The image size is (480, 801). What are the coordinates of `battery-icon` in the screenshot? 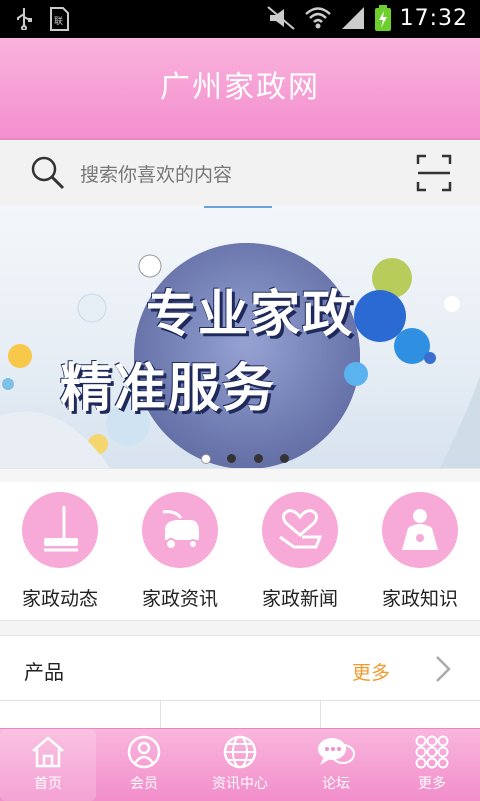 It's located at (382, 18).